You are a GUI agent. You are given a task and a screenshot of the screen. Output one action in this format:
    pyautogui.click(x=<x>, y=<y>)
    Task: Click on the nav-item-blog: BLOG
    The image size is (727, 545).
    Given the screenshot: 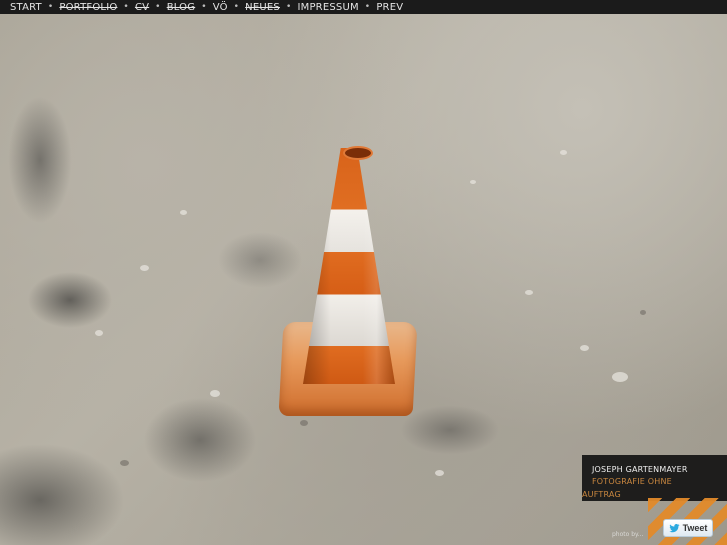 What is the action you would take?
    pyautogui.click(x=181, y=7)
    